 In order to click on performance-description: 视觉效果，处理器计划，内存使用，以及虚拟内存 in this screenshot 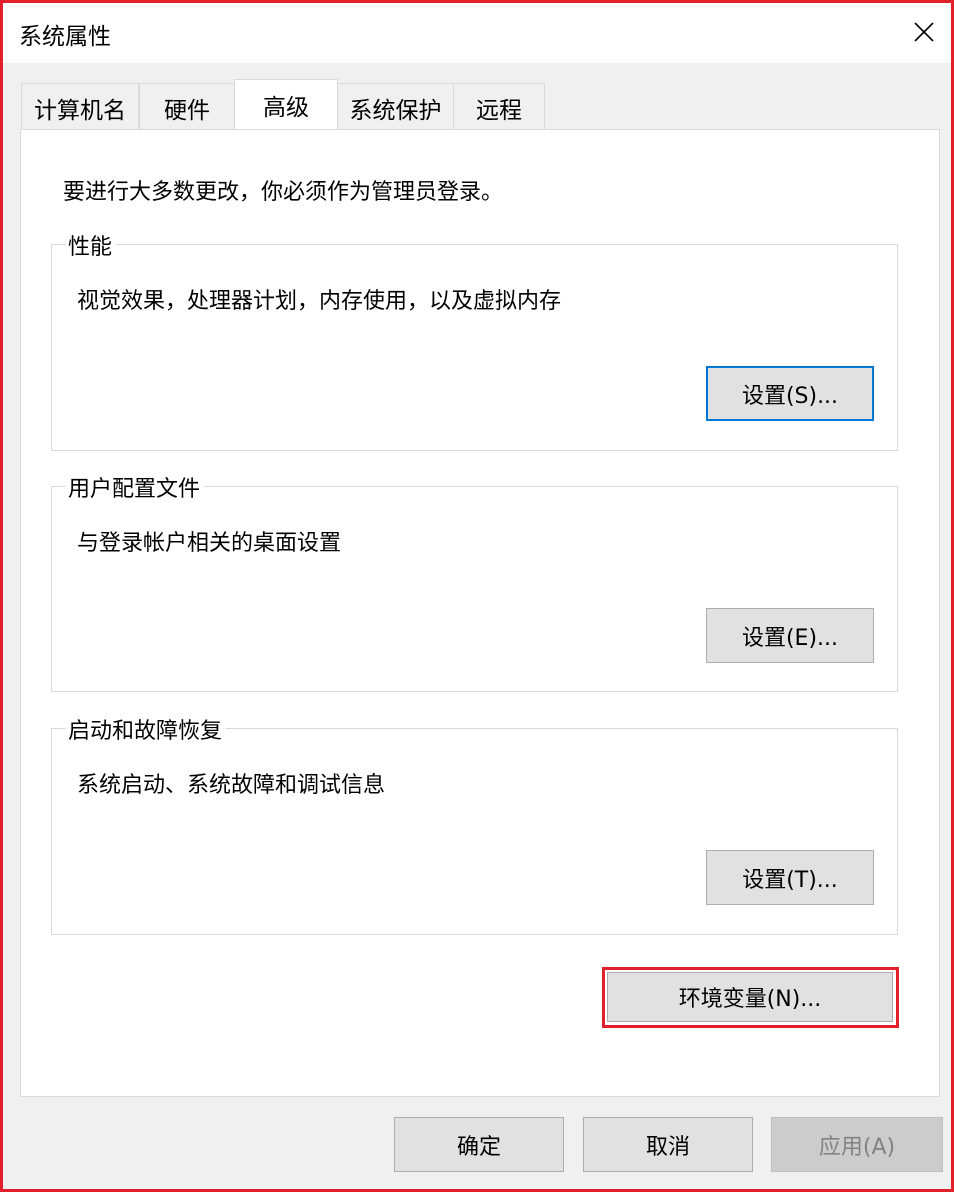, I will do `click(319, 301)`.